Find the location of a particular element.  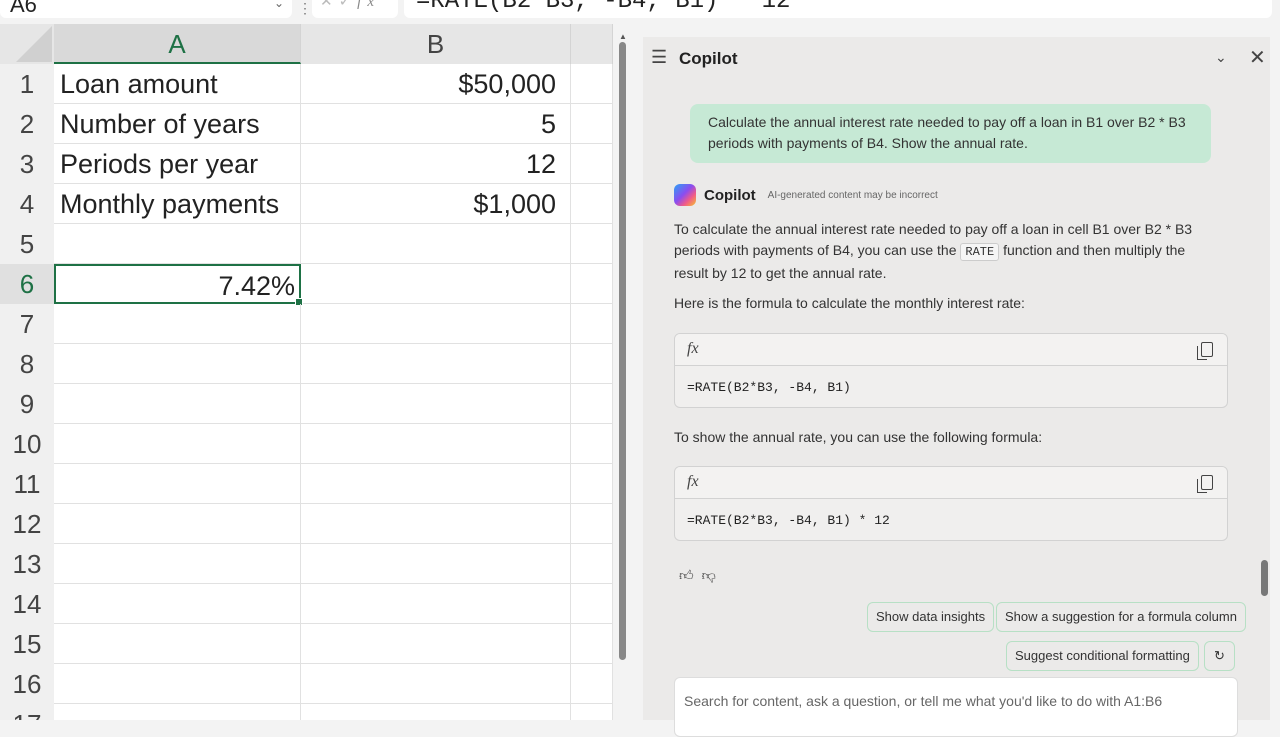

row-header: 1 is located at coordinates (27, 84).